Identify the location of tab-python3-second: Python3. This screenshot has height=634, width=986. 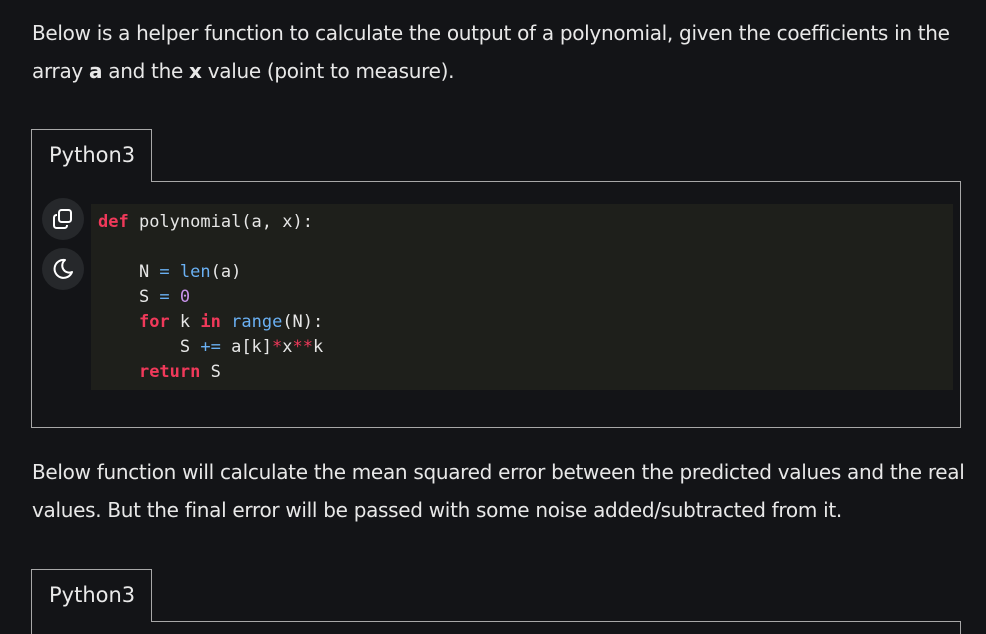
(91, 595).